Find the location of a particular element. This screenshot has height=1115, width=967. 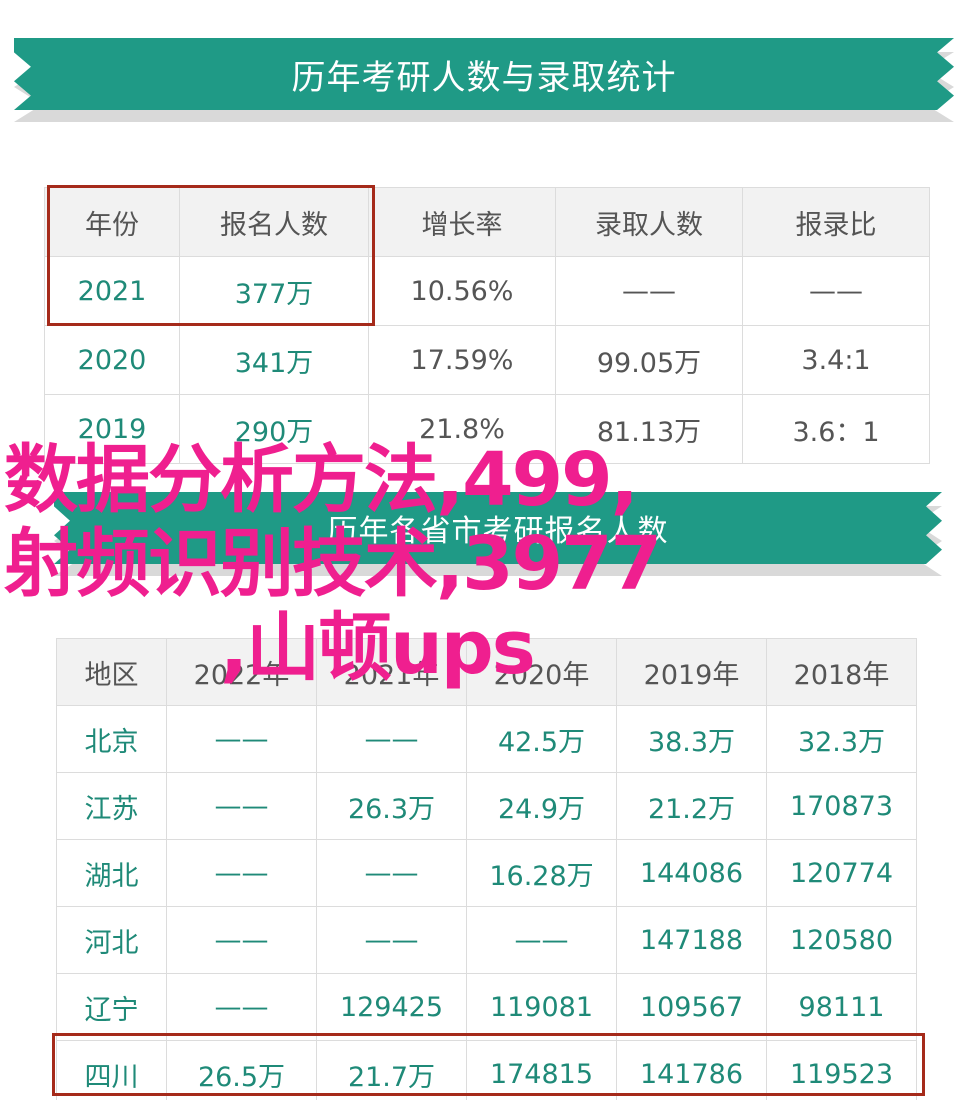

cell-value: 129425 is located at coordinates (391, 1007).